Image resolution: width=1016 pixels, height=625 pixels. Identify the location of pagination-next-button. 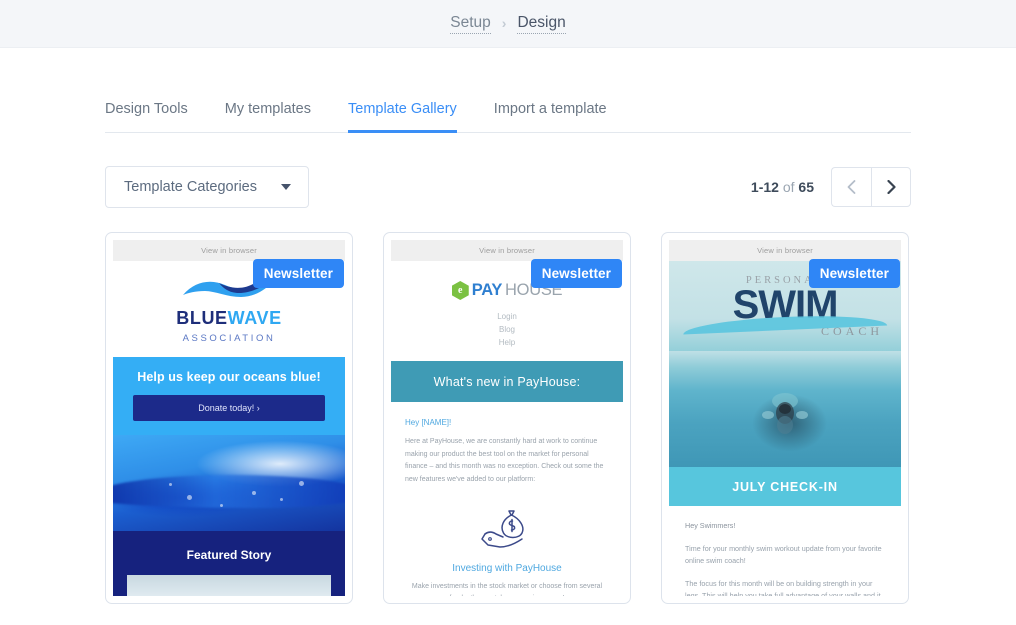
(891, 187).